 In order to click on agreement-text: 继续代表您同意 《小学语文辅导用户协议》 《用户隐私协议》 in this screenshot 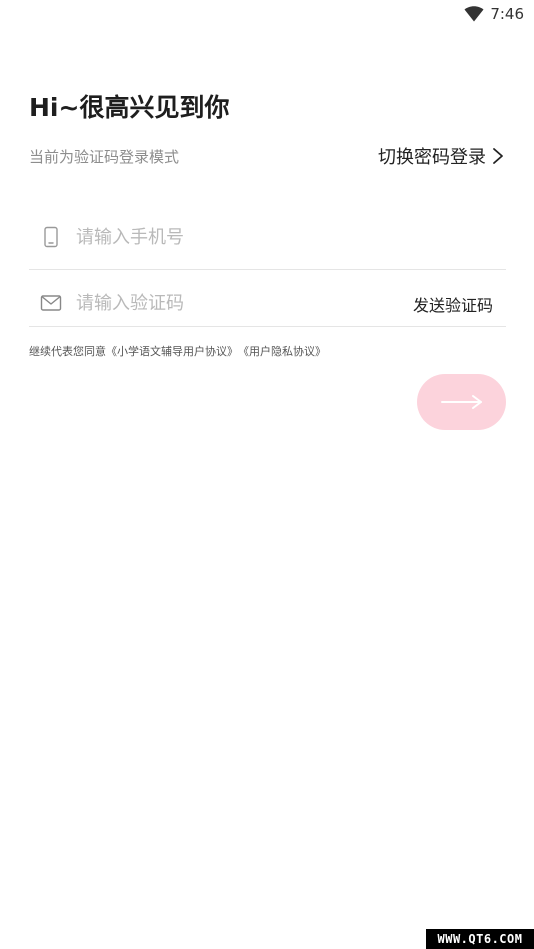, I will do `click(177, 351)`.